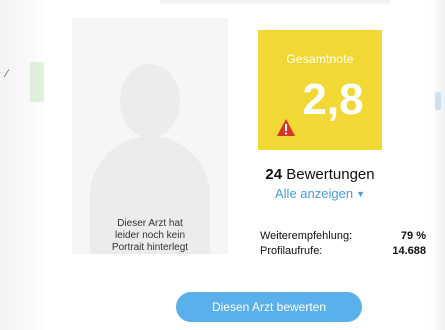  What do you see at coordinates (314, 193) in the screenshot?
I see `show-all-reviews-label: Alle anzeigen` at bounding box center [314, 193].